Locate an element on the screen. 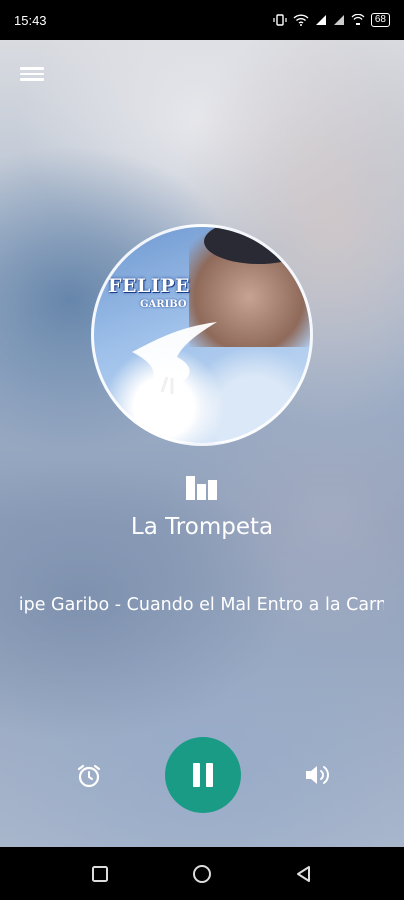  equalizer-icon is located at coordinates (201, 488).